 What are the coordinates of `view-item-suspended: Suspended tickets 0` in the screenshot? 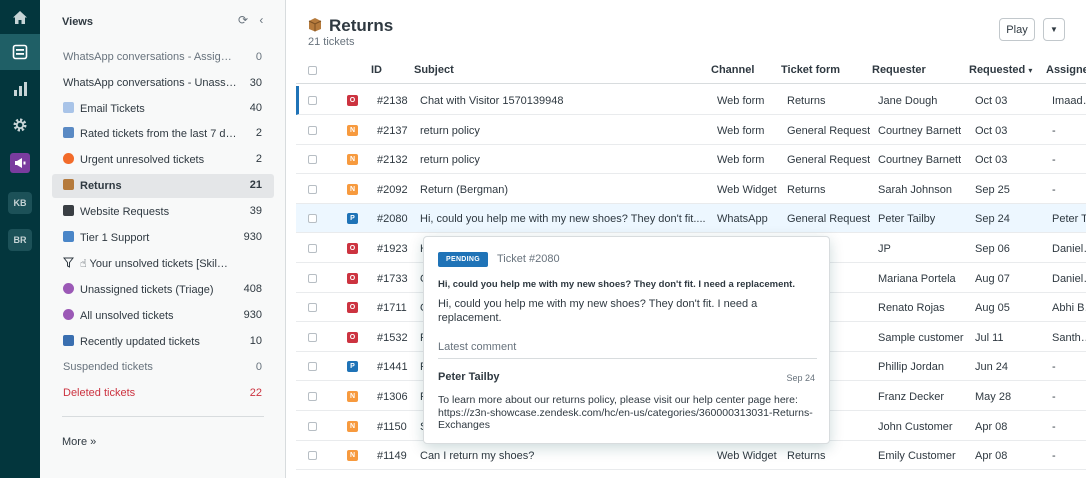 It's located at (163, 368).